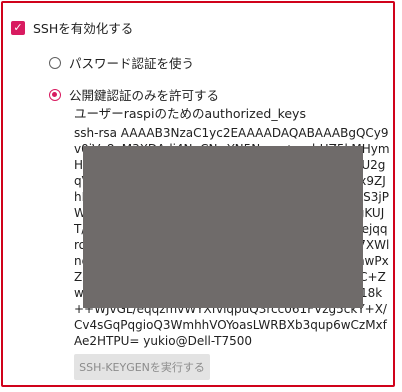 The image size is (402, 392). Describe the element at coordinates (83, 28) in the screenshot. I see `ssh-enable-label: SSHを有効化する` at that location.